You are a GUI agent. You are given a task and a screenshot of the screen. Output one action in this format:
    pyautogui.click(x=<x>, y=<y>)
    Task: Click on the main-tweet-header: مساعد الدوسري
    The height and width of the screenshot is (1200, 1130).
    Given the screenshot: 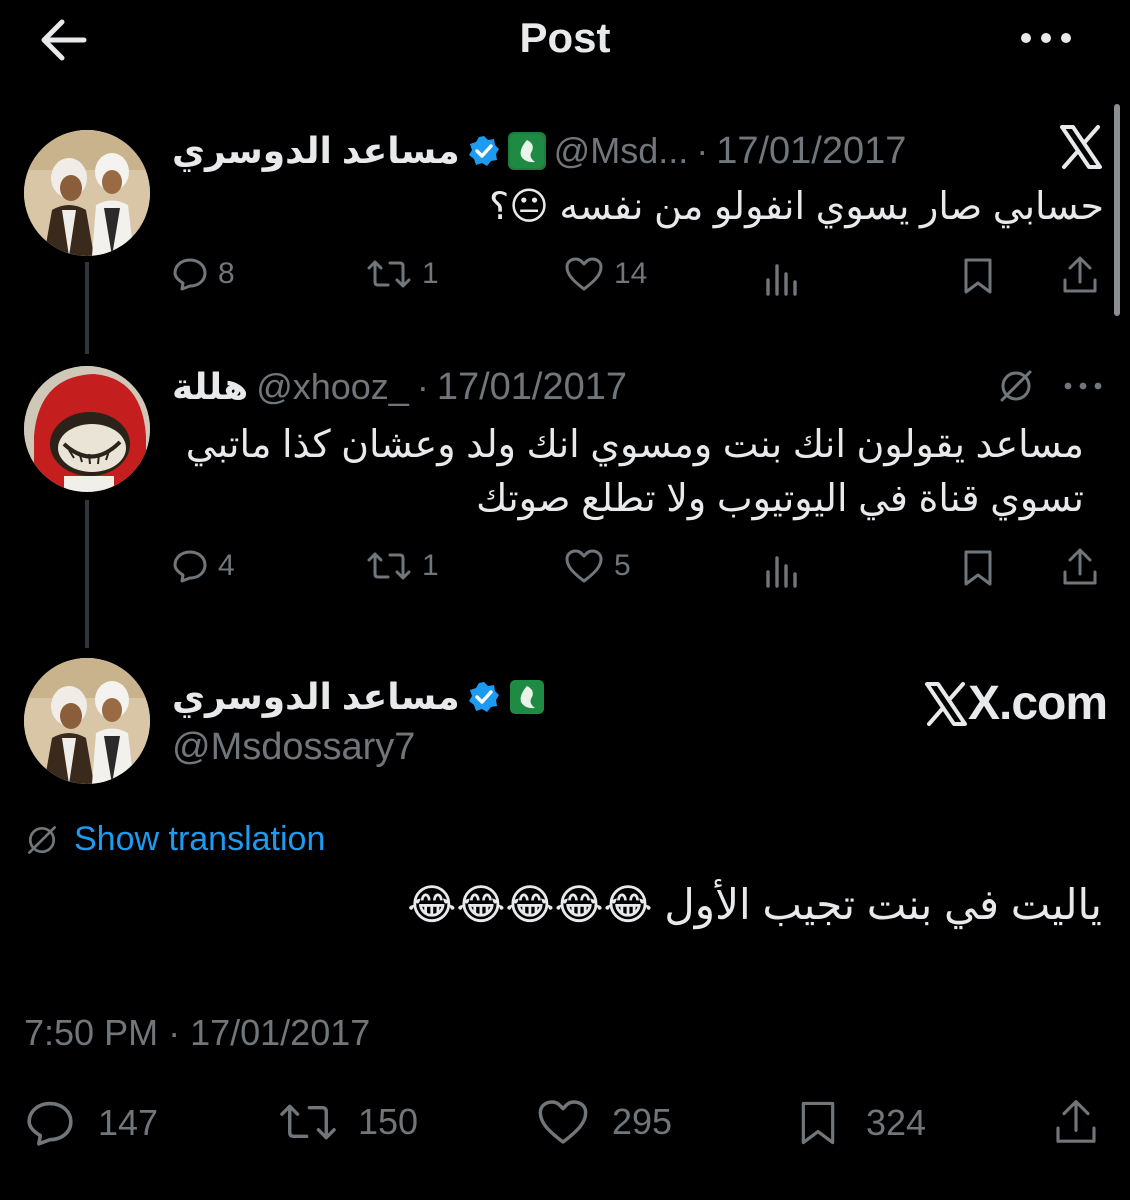 What is the action you would take?
    pyautogui.click(x=359, y=697)
    